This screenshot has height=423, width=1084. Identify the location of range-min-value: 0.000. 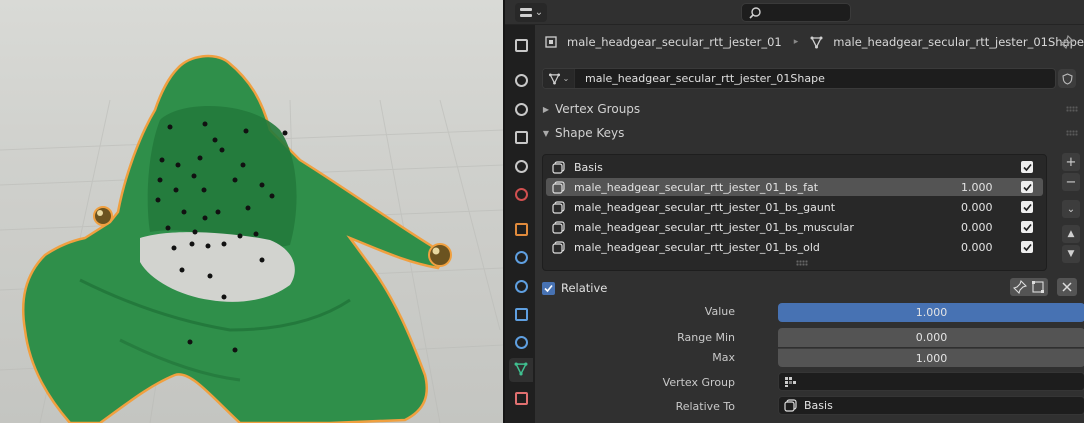
(931, 337).